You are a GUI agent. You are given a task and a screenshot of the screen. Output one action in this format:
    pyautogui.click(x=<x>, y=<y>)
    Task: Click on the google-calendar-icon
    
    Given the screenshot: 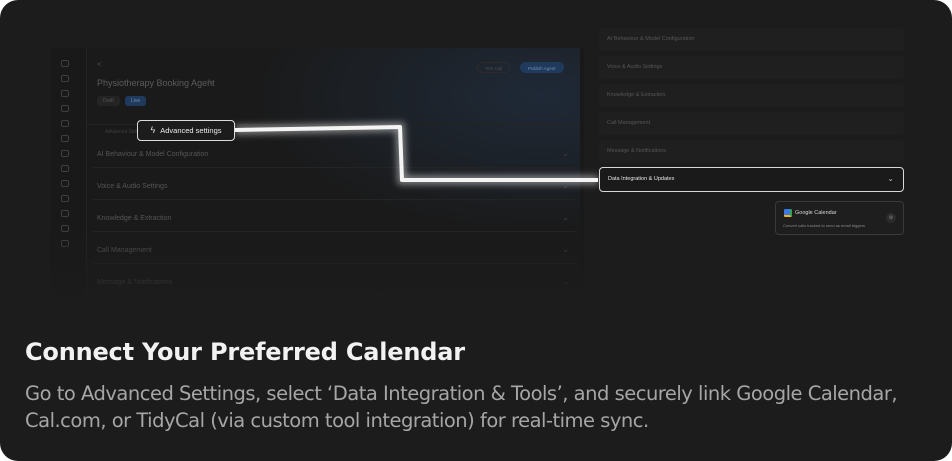 What is the action you would take?
    pyautogui.click(x=788, y=213)
    